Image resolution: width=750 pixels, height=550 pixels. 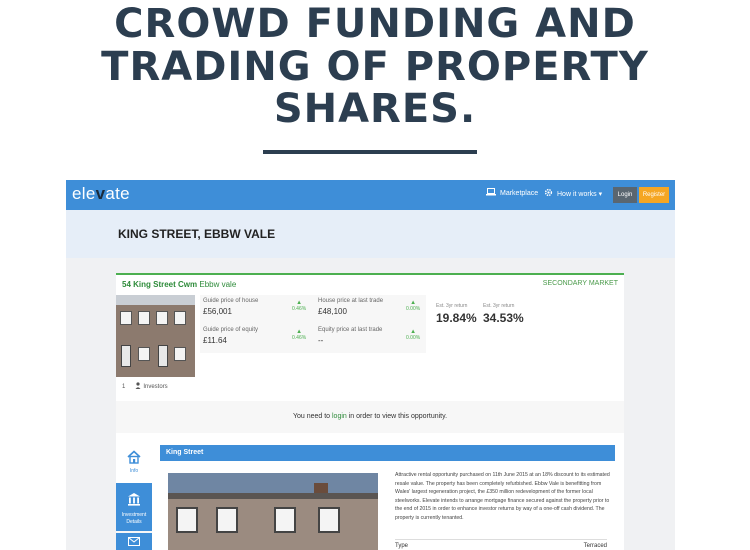 I want to click on house-price-last-trade-label: House price at last trade, so click(x=351, y=301).